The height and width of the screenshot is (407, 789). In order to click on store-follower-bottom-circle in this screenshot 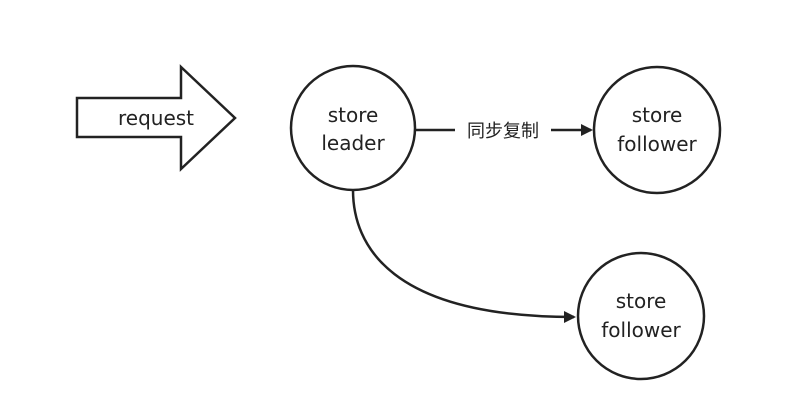, I will do `click(641, 316)`.